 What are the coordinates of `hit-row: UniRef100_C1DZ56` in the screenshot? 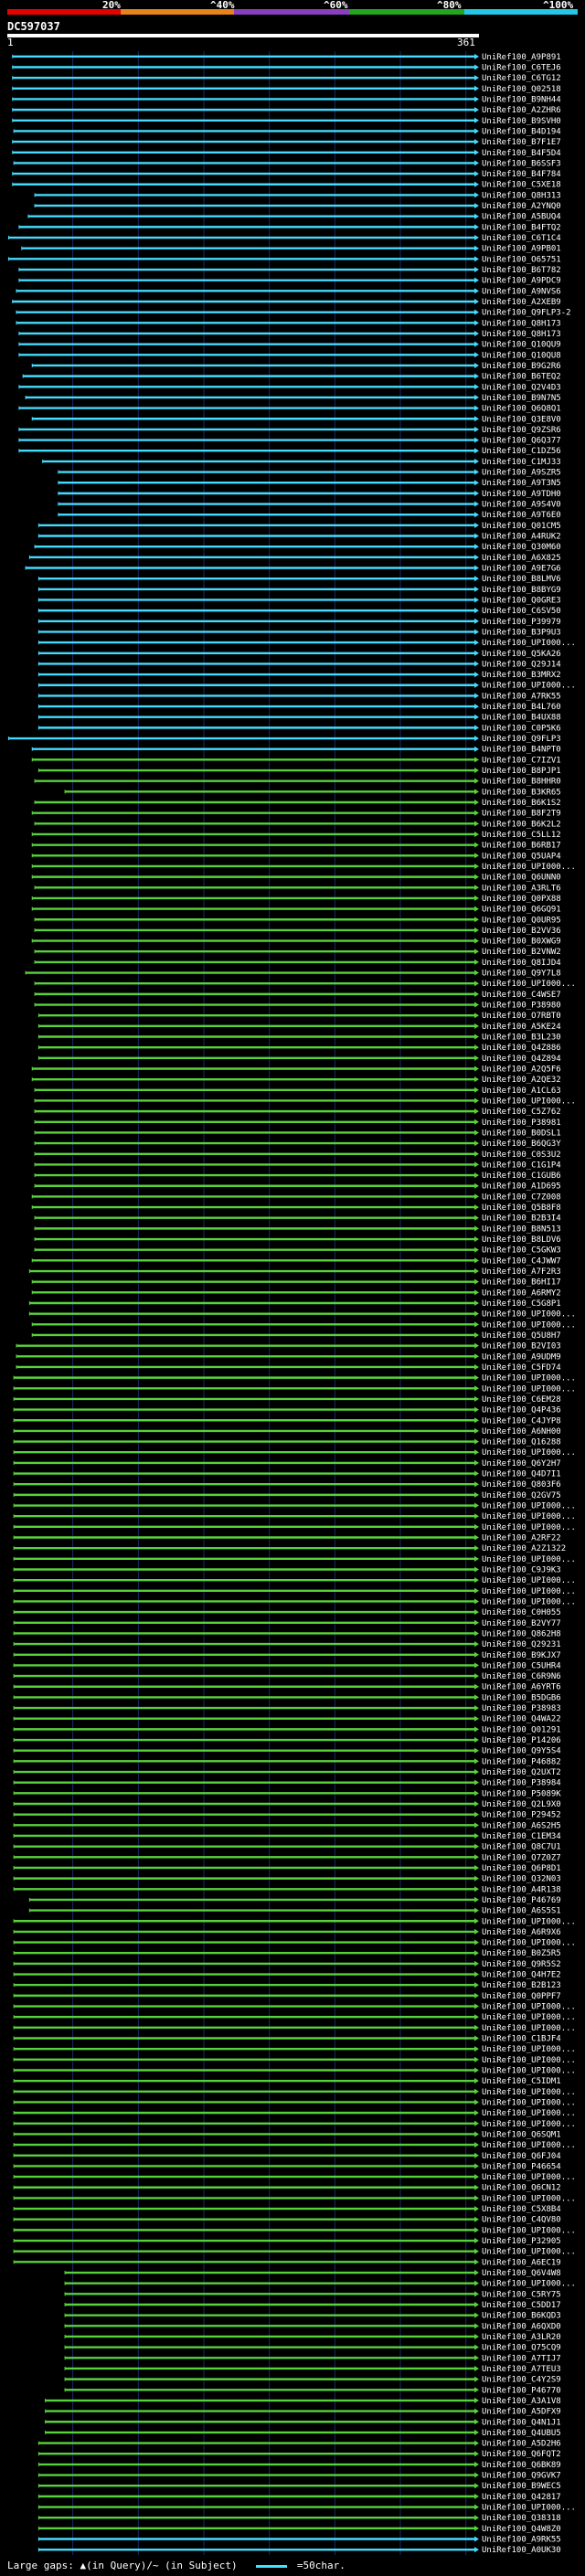 It's located at (289, 451).